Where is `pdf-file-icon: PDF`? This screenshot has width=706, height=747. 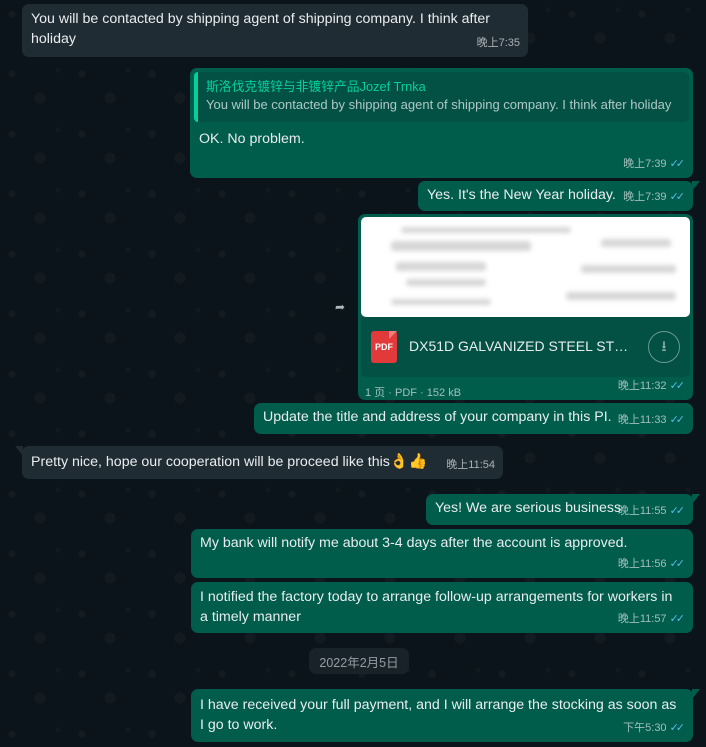
pdf-file-icon: PDF is located at coordinates (384, 347).